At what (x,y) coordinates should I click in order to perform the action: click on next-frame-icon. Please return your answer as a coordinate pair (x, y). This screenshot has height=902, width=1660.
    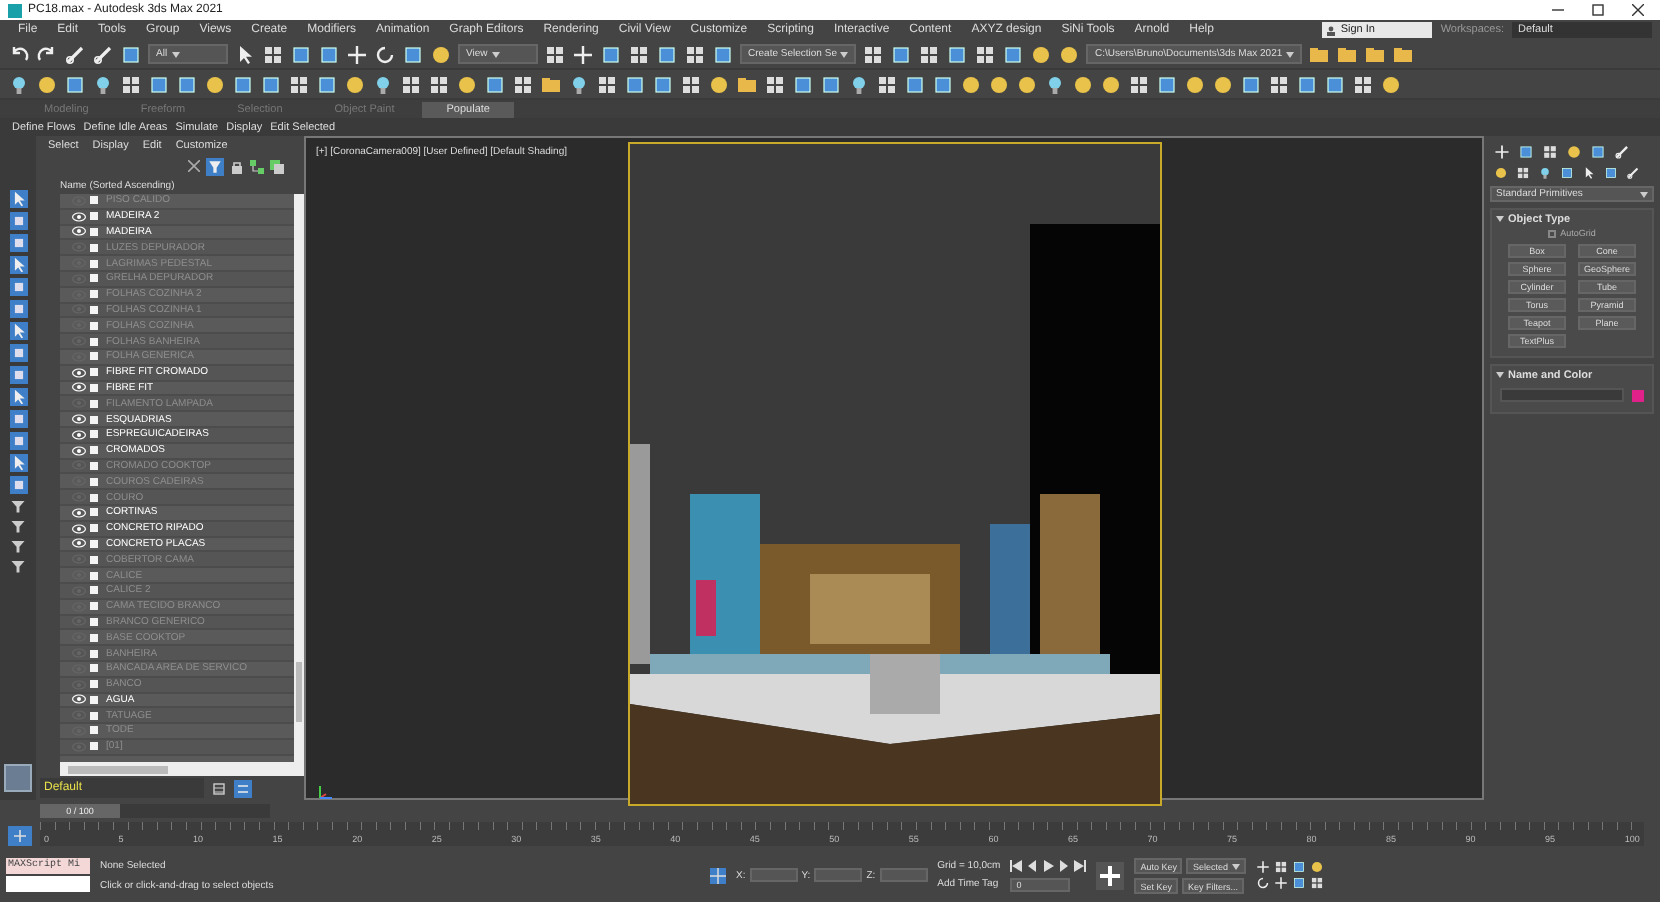
    Looking at the image, I should click on (1064, 865).